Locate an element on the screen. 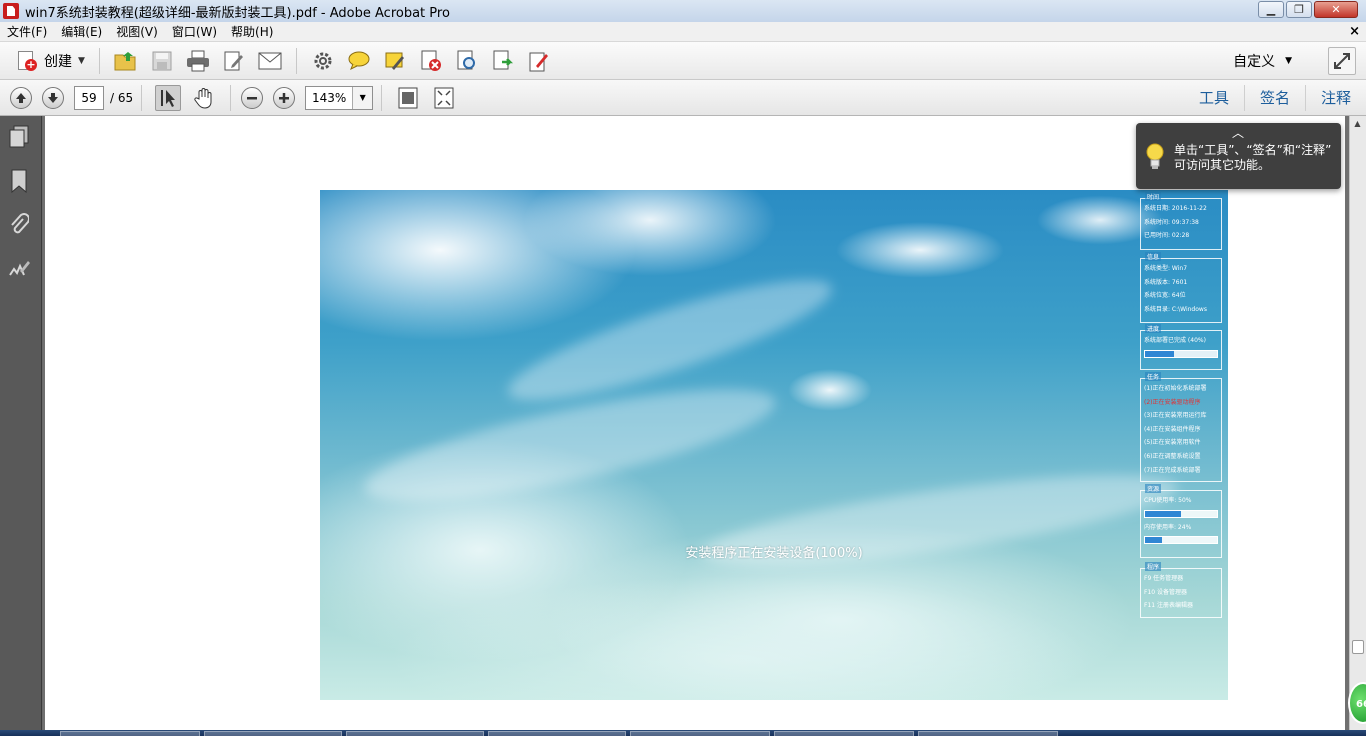 The width and height of the screenshot is (1366, 736). vertical-scrollbar: ▲ is located at coordinates (1357, 423).